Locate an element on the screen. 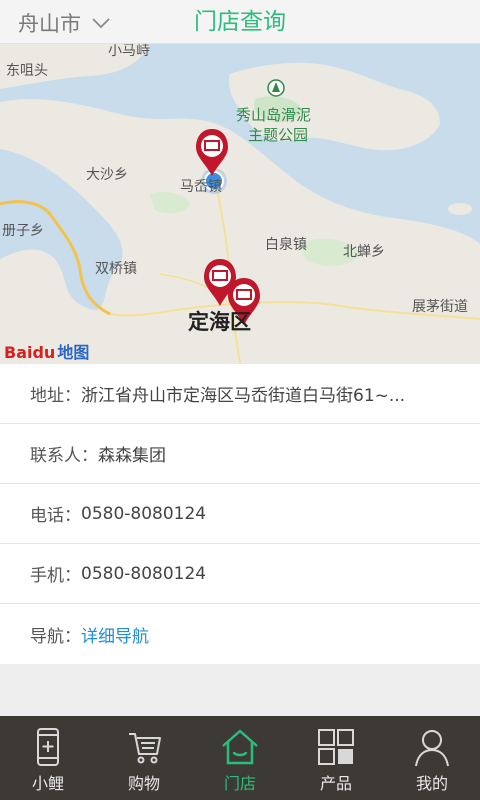 The image size is (480, 800). tab-products: 产品 is located at coordinates (336, 758).